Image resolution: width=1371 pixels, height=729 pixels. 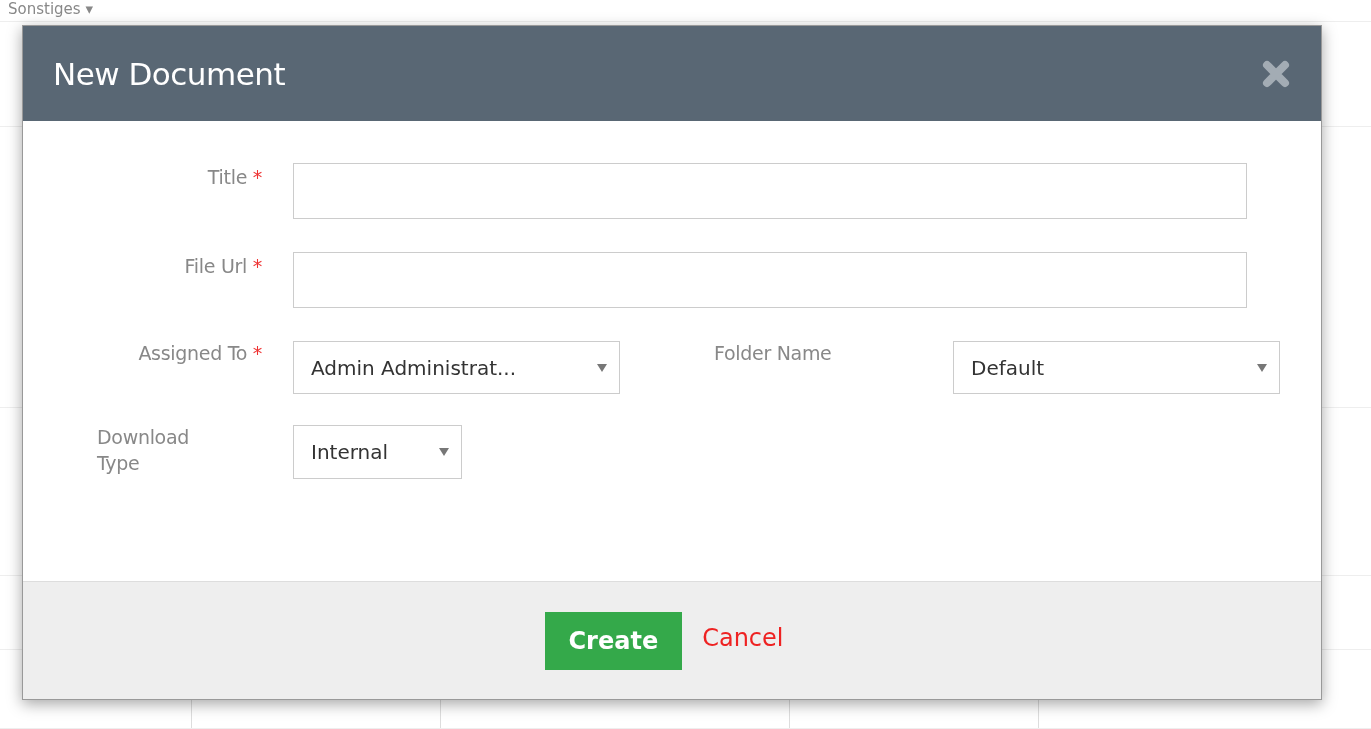 I want to click on field-label: File Url *, so click(x=222, y=266).